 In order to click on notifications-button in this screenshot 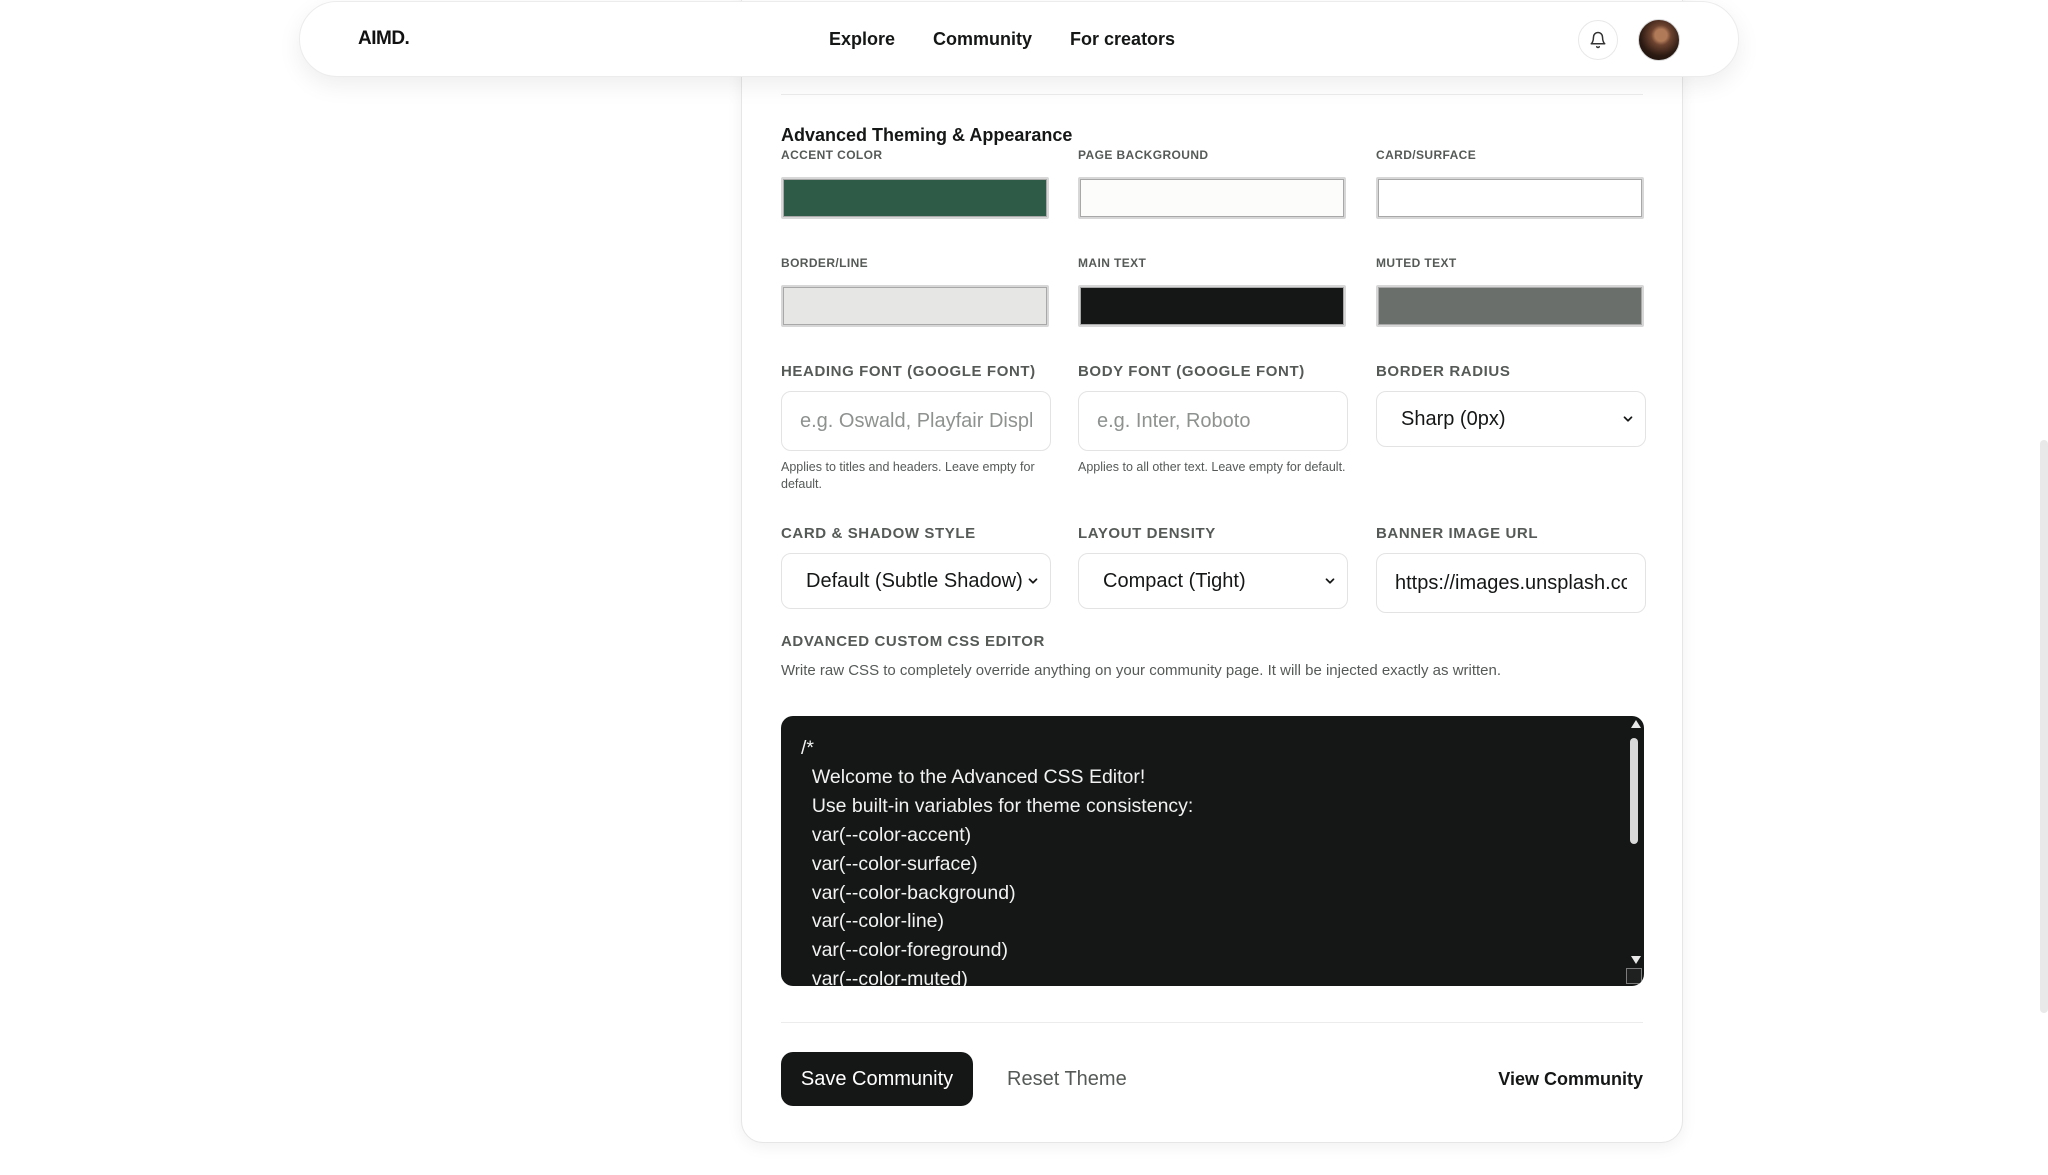, I will do `click(1598, 40)`.